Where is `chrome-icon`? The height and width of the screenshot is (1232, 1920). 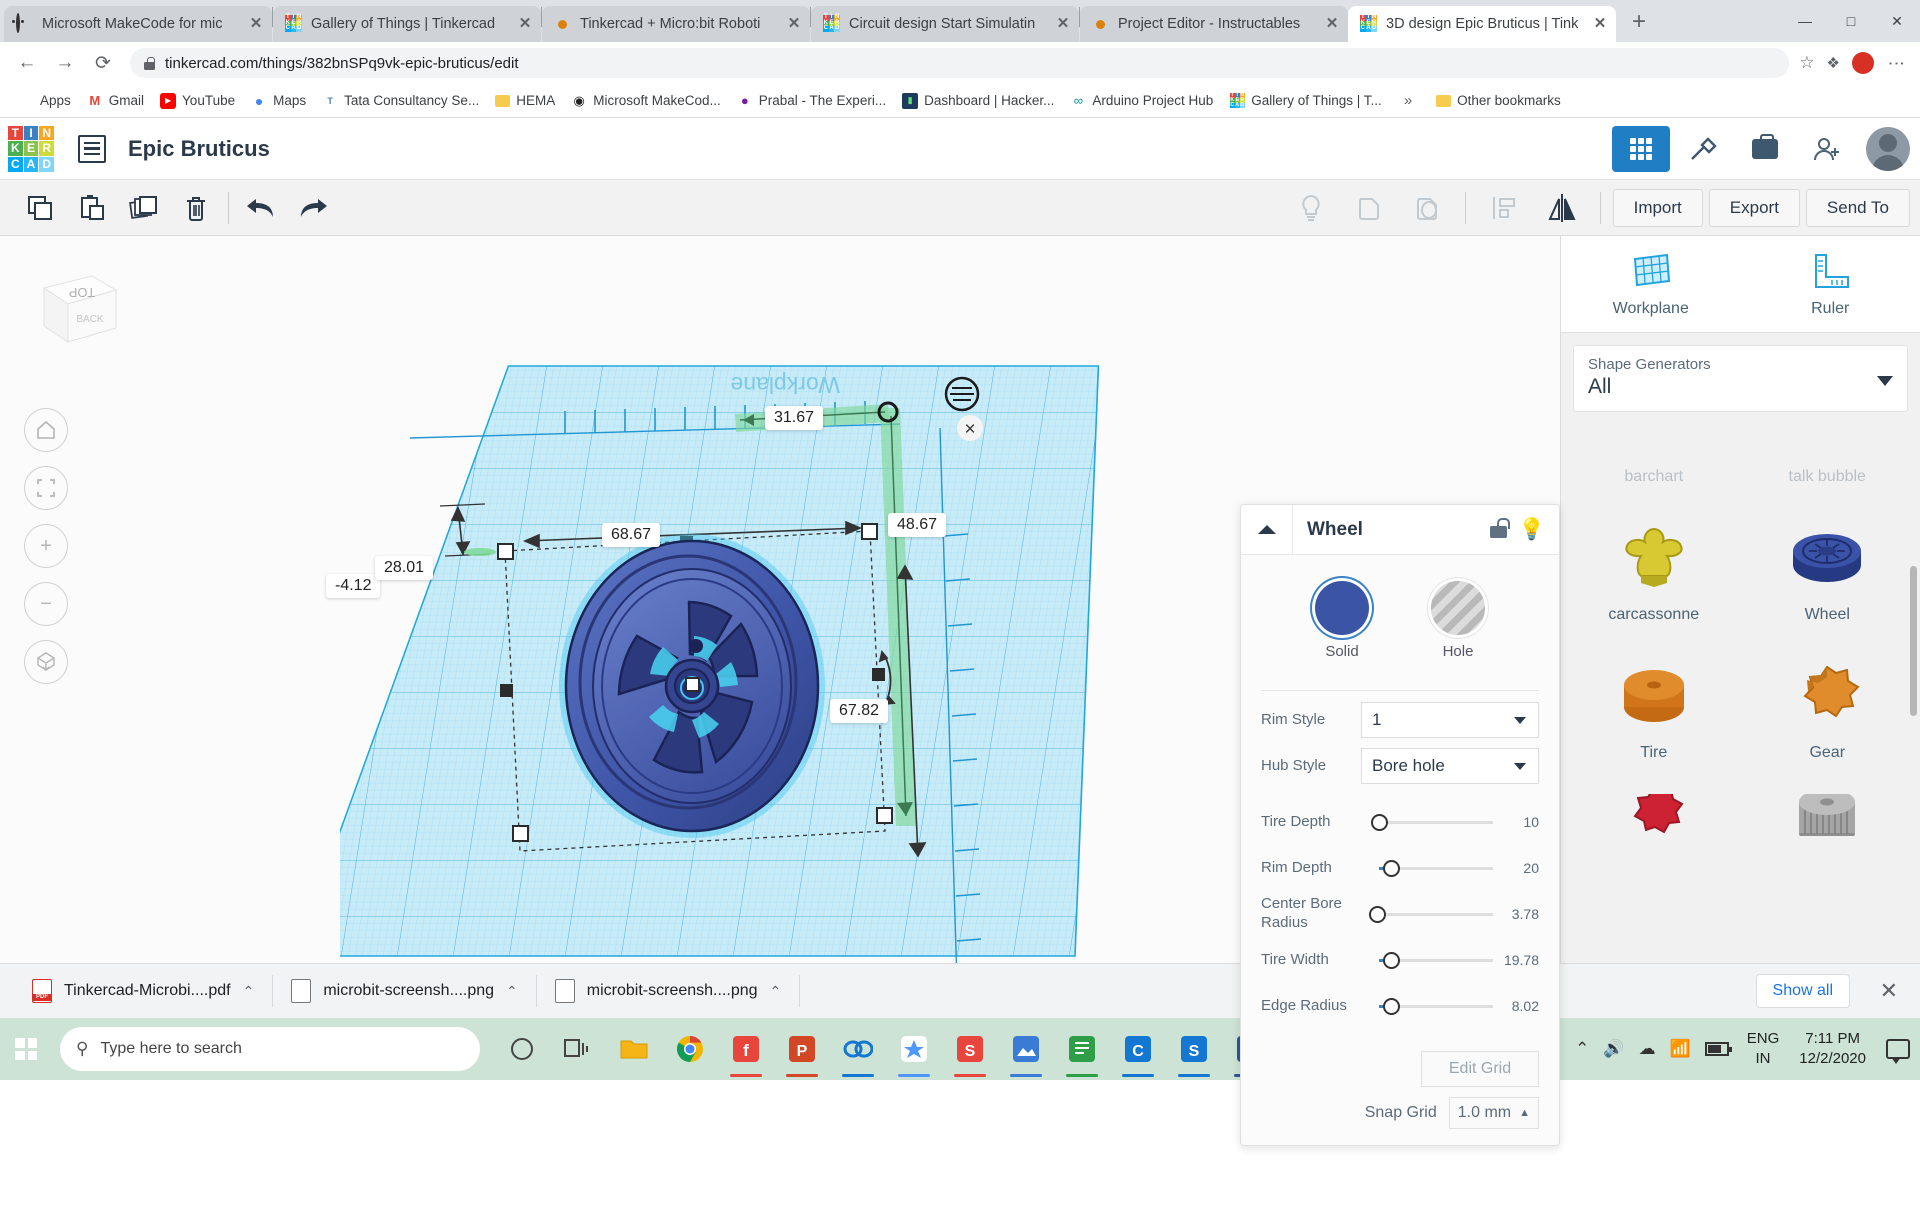 chrome-icon is located at coordinates (690, 1049).